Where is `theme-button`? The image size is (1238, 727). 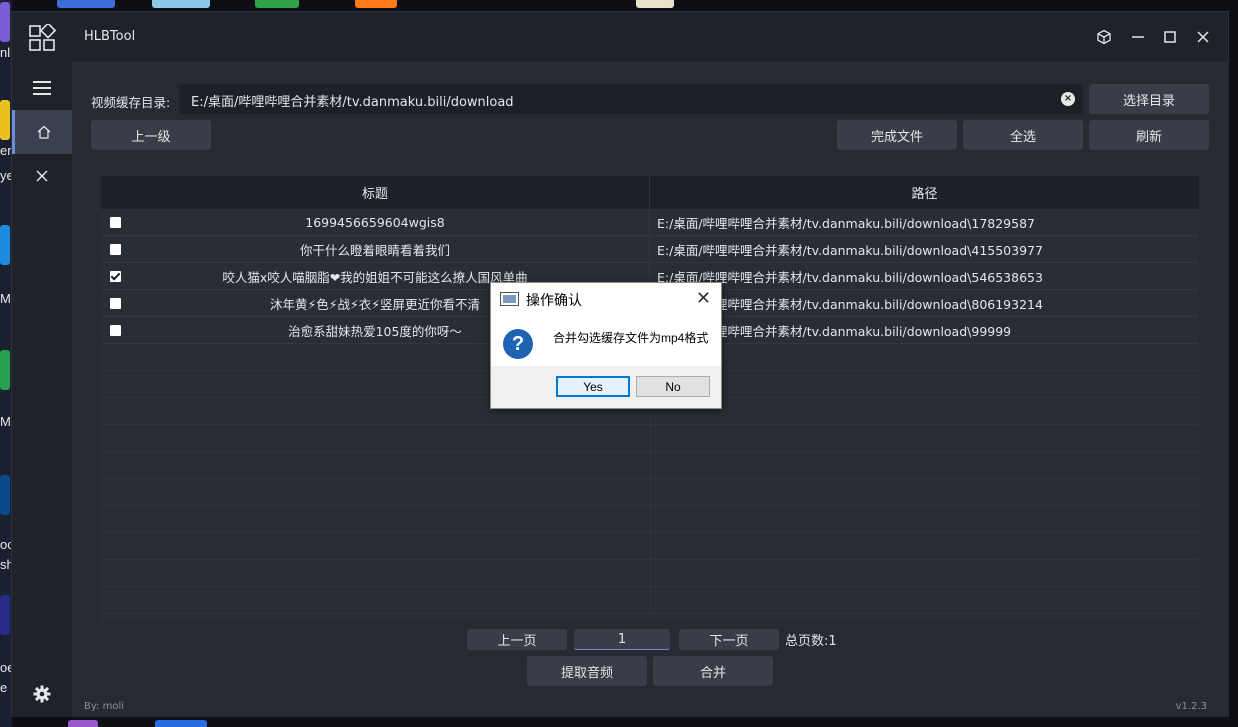 theme-button is located at coordinates (1104, 37).